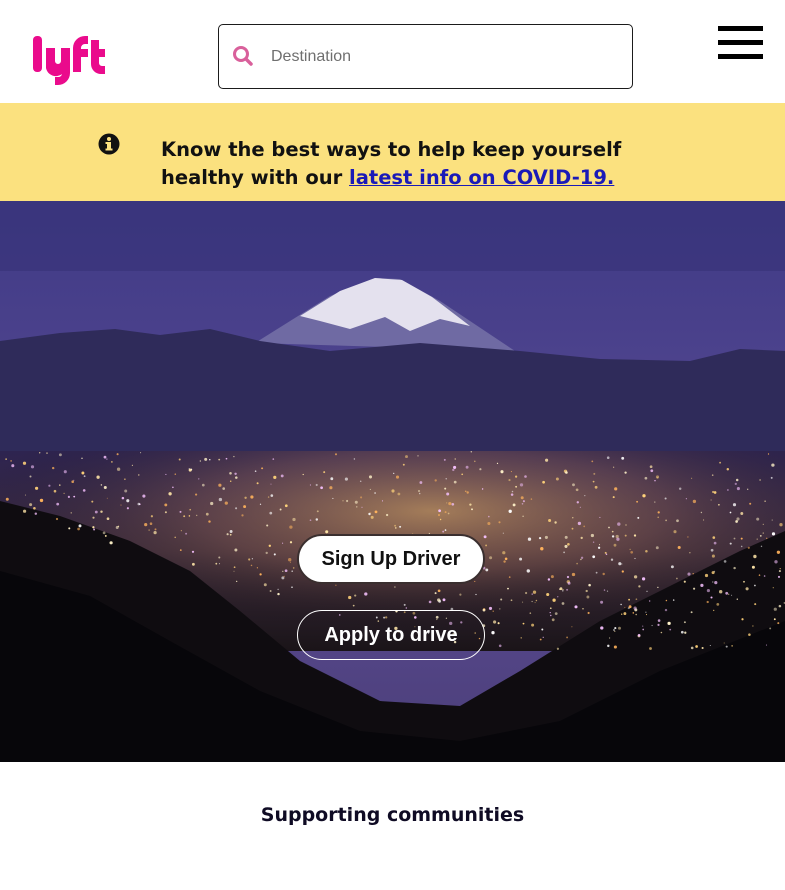 The height and width of the screenshot is (890, 785). I want to click on destination-input, so click(441, 57).